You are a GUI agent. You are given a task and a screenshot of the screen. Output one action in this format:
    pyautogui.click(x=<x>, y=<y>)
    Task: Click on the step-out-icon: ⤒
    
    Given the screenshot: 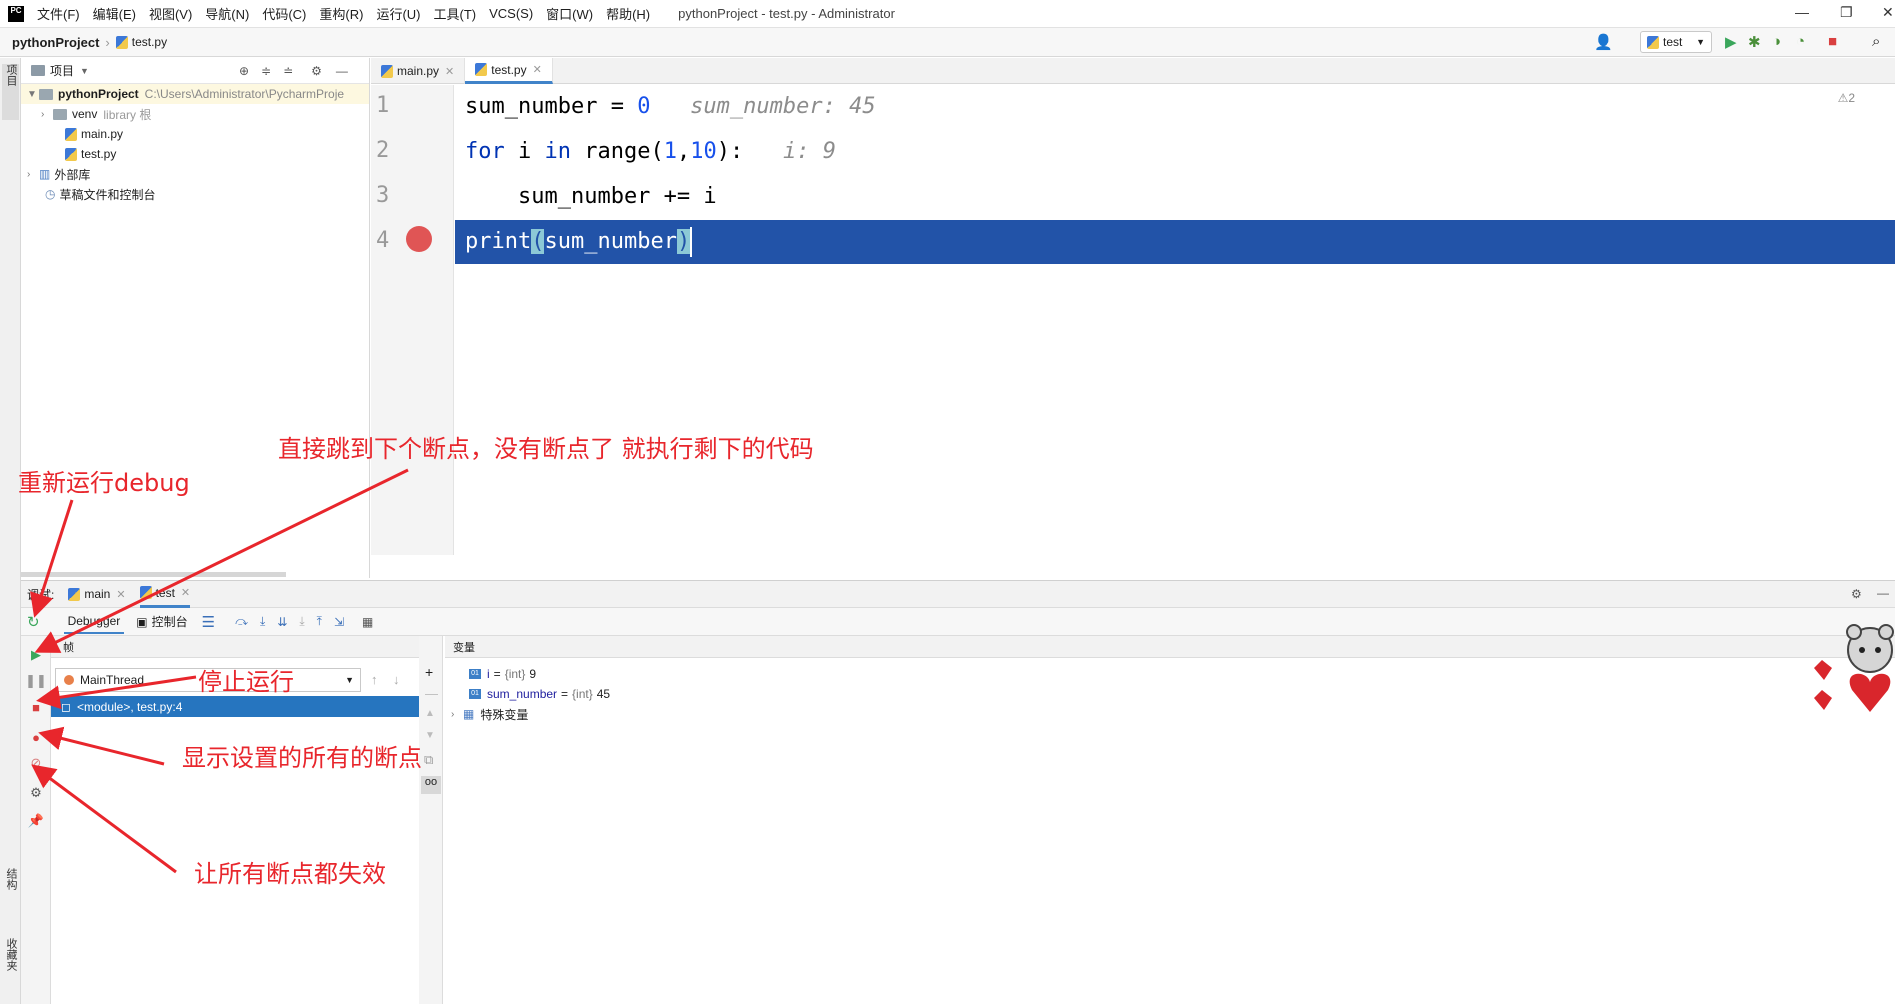 What is the action you would take?
    pyautogui.click(x=319, y=621)
    